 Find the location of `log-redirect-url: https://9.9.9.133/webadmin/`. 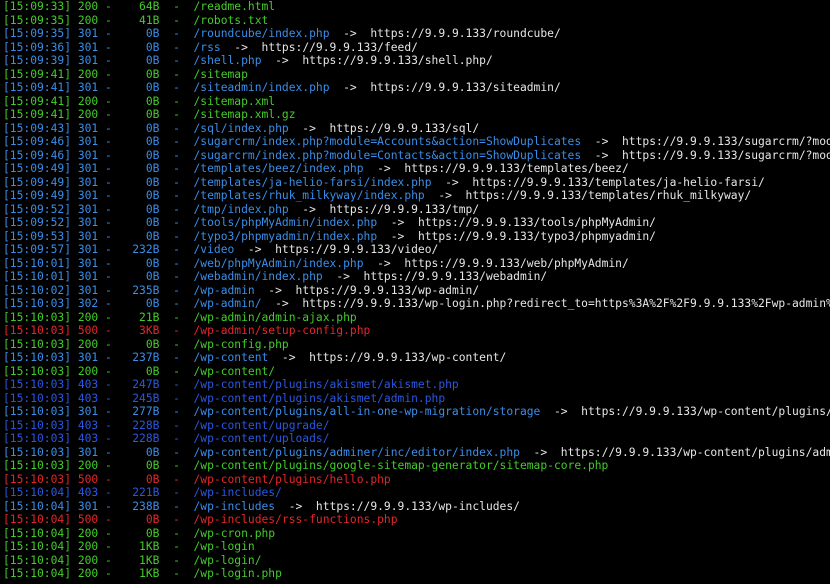

log-redirect-url: https://9.9.9.133/webadmin/ is located at coordinates (455, 276).